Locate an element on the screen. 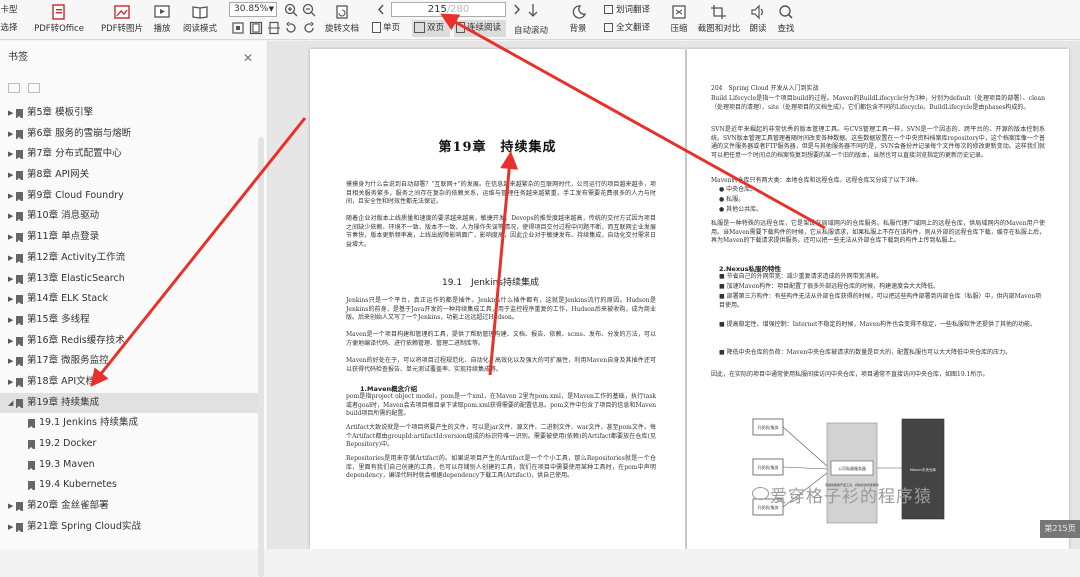 This screenshot has width=1080, height=577. screenshot-compare-button: 截图和对比 is located at coordinates (719, 20).